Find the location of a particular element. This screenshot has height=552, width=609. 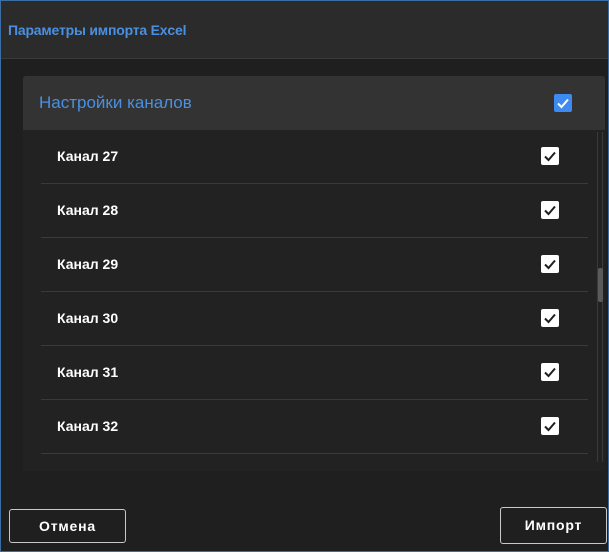

channel-label: Канал 29 is located at coordinates (88, 264).